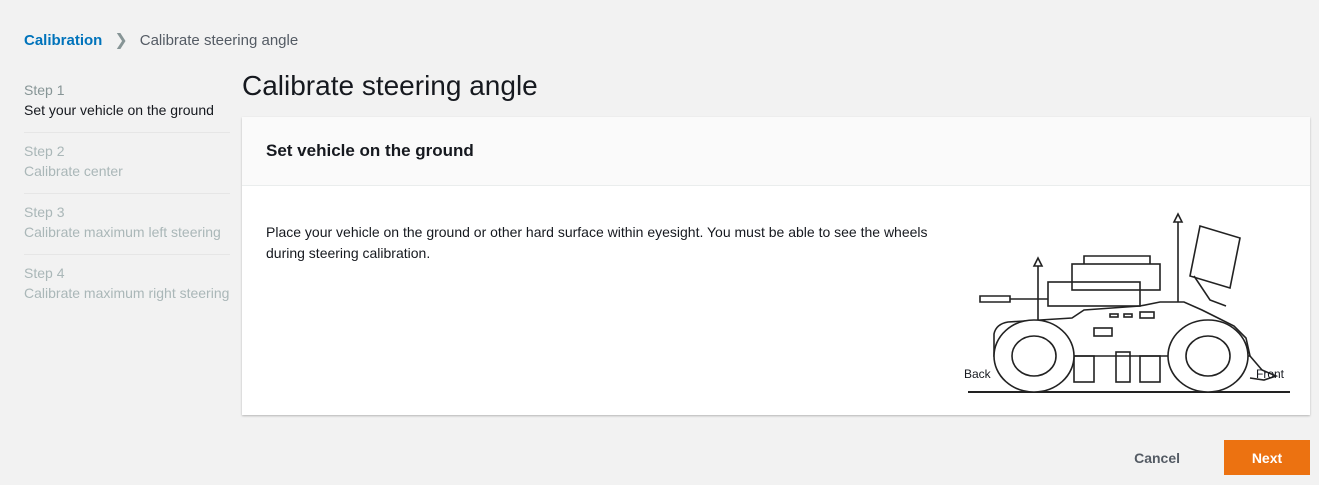 Image resolution: width=1319 pixels, height=485 pixels. I want to click on chevron-right-icon: ❯, so click(121, 40).